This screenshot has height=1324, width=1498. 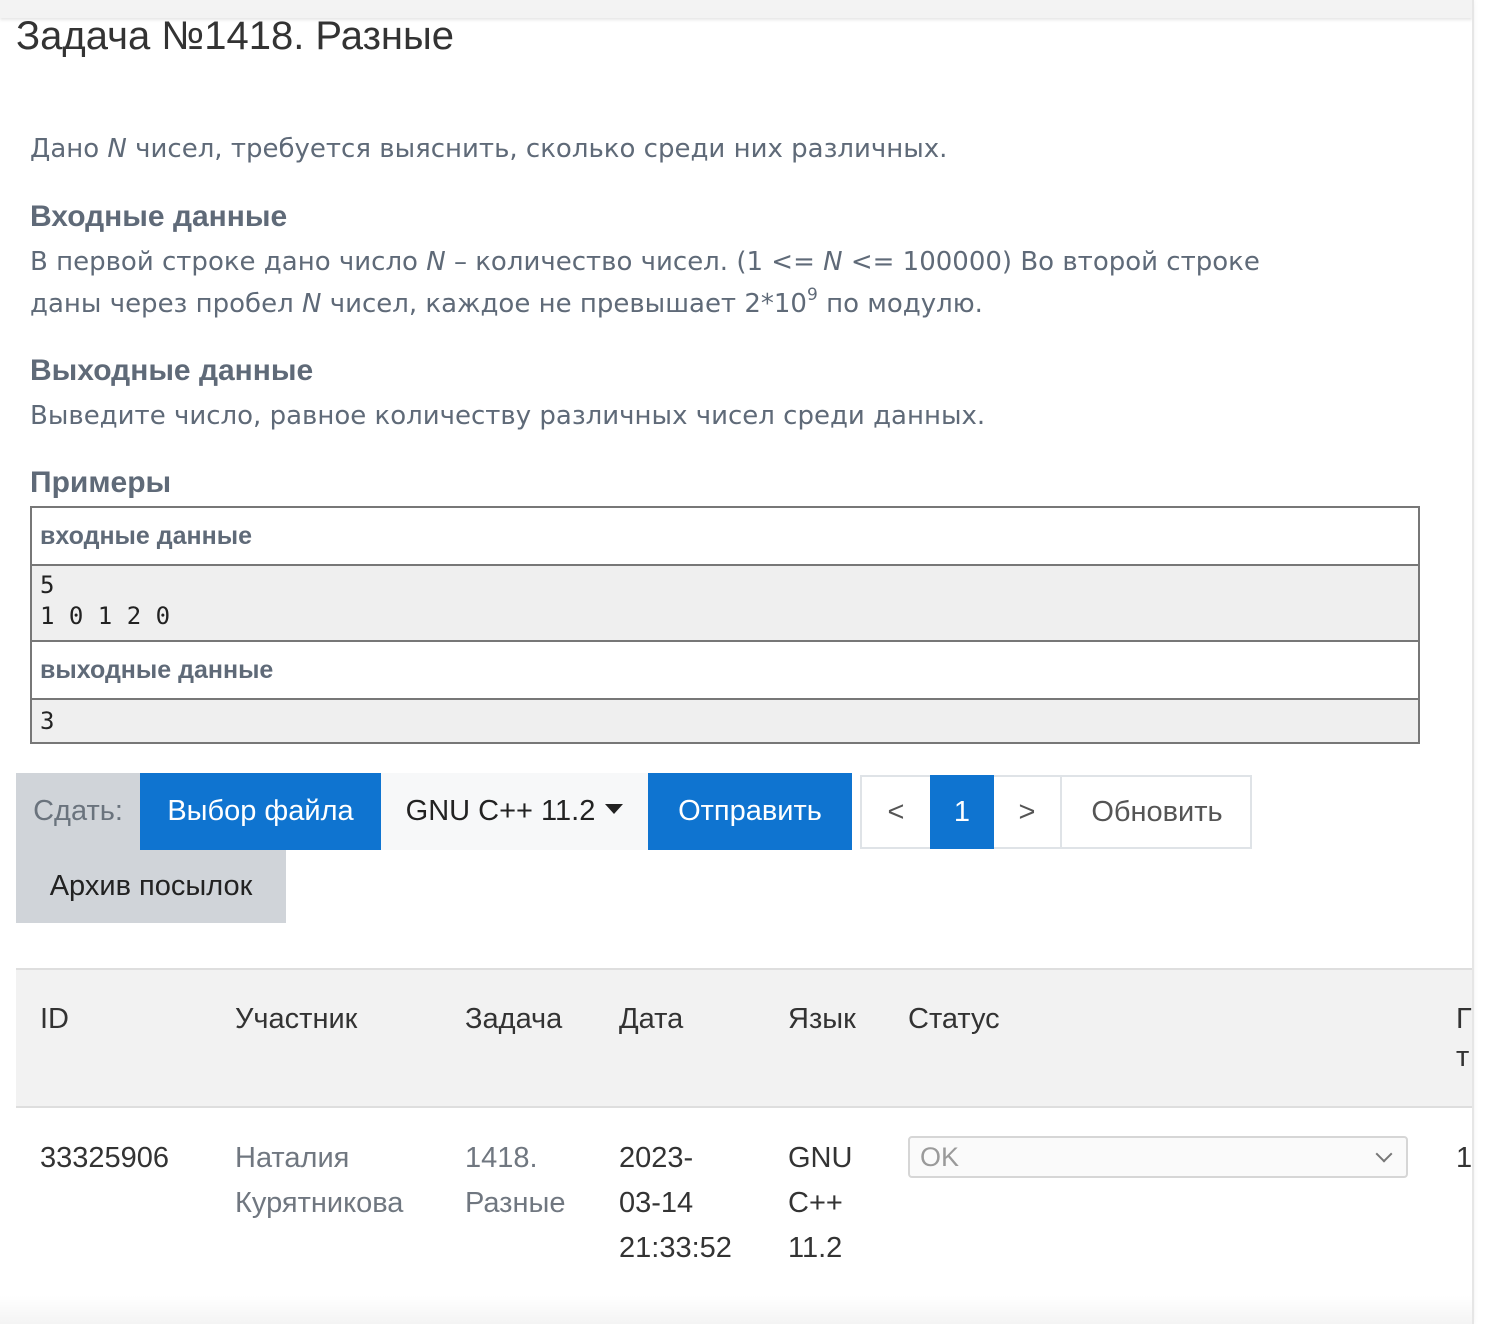 What do you see at coordinates (656, 1158) in the screenshot?
I see `date-line: 2023-` at bounding box center [656, 1158].